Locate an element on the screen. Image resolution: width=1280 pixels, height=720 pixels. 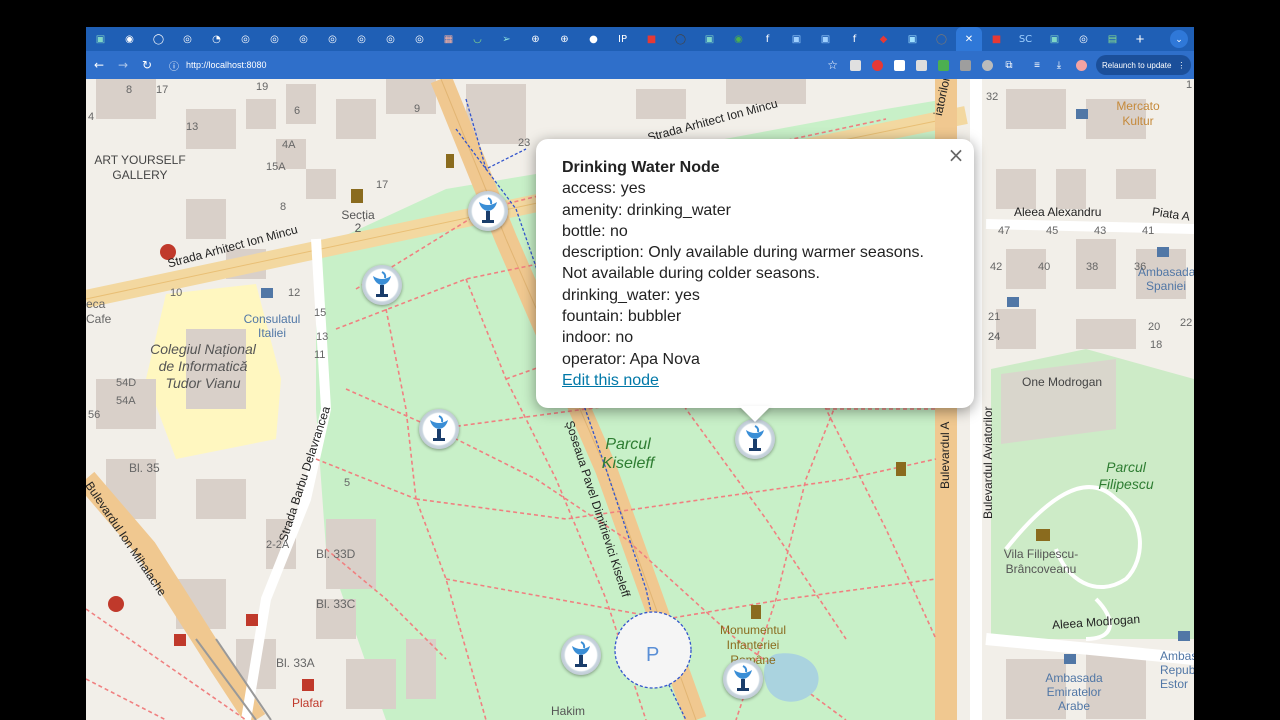
tab-28: ◆ is located at coordinates (883, 39).